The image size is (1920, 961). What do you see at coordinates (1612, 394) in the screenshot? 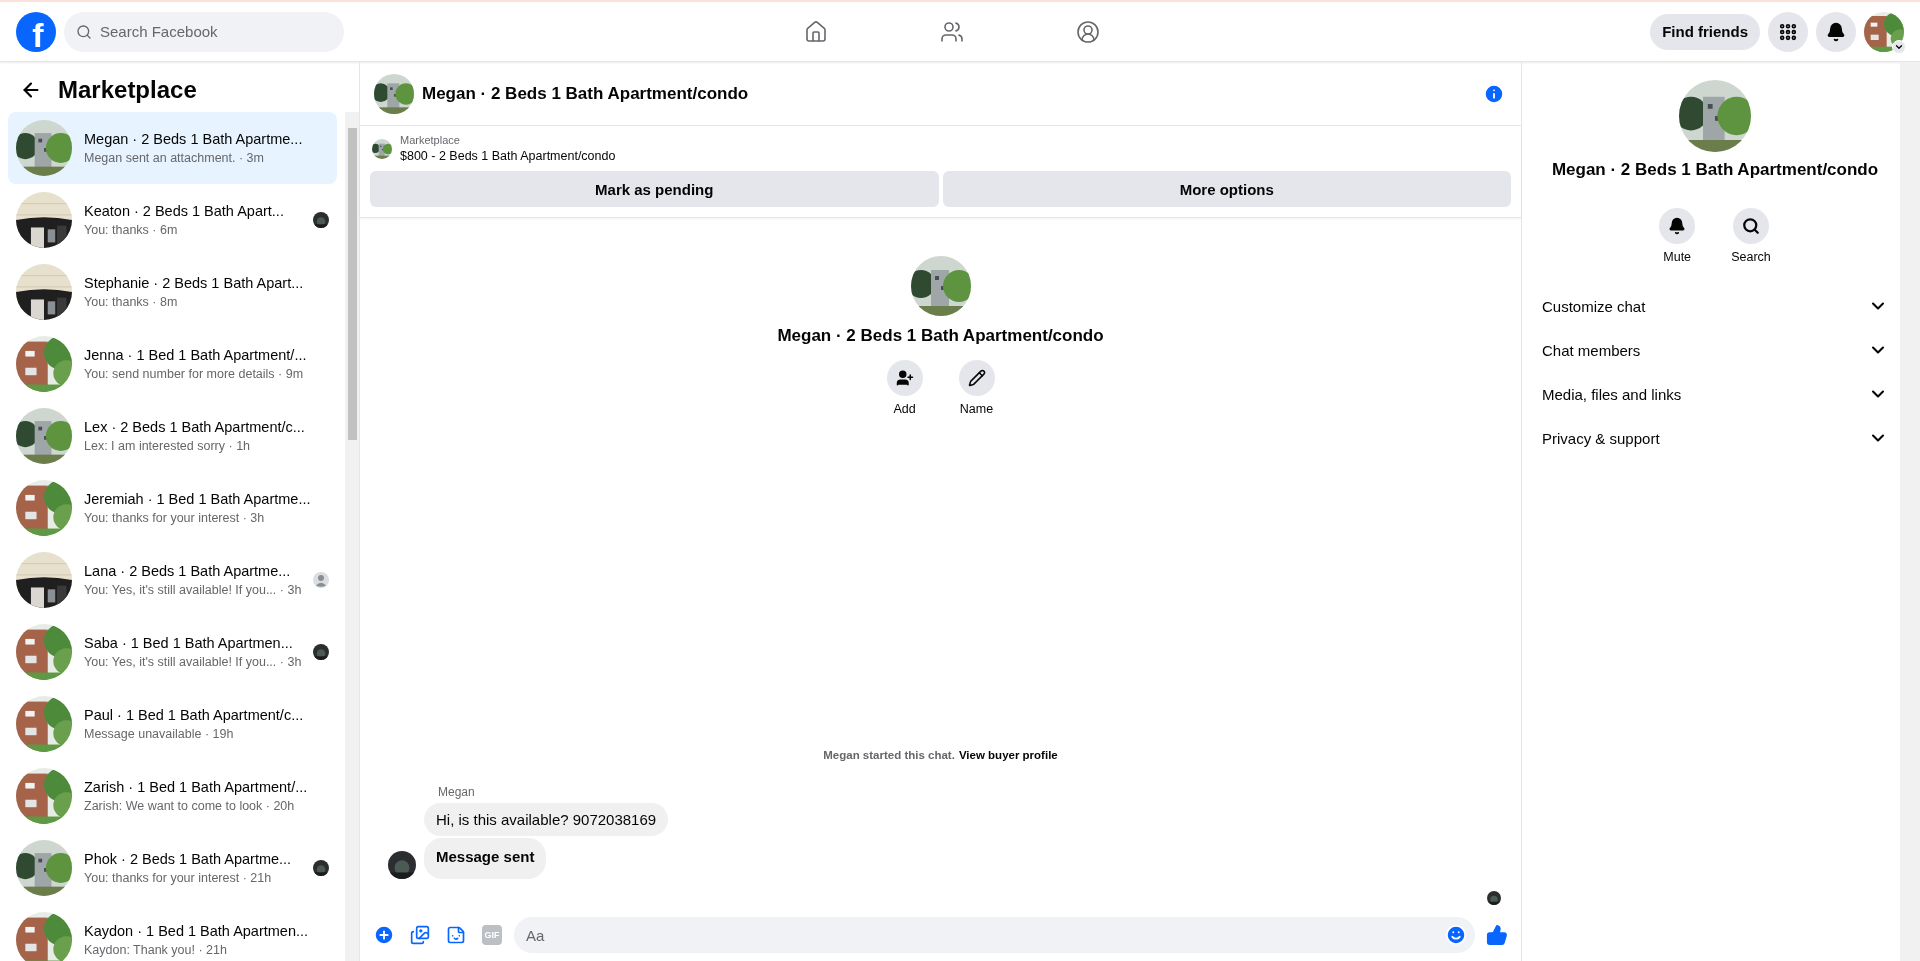
I see `section-label: Media, files and links` at bounding box center [1612, 394].